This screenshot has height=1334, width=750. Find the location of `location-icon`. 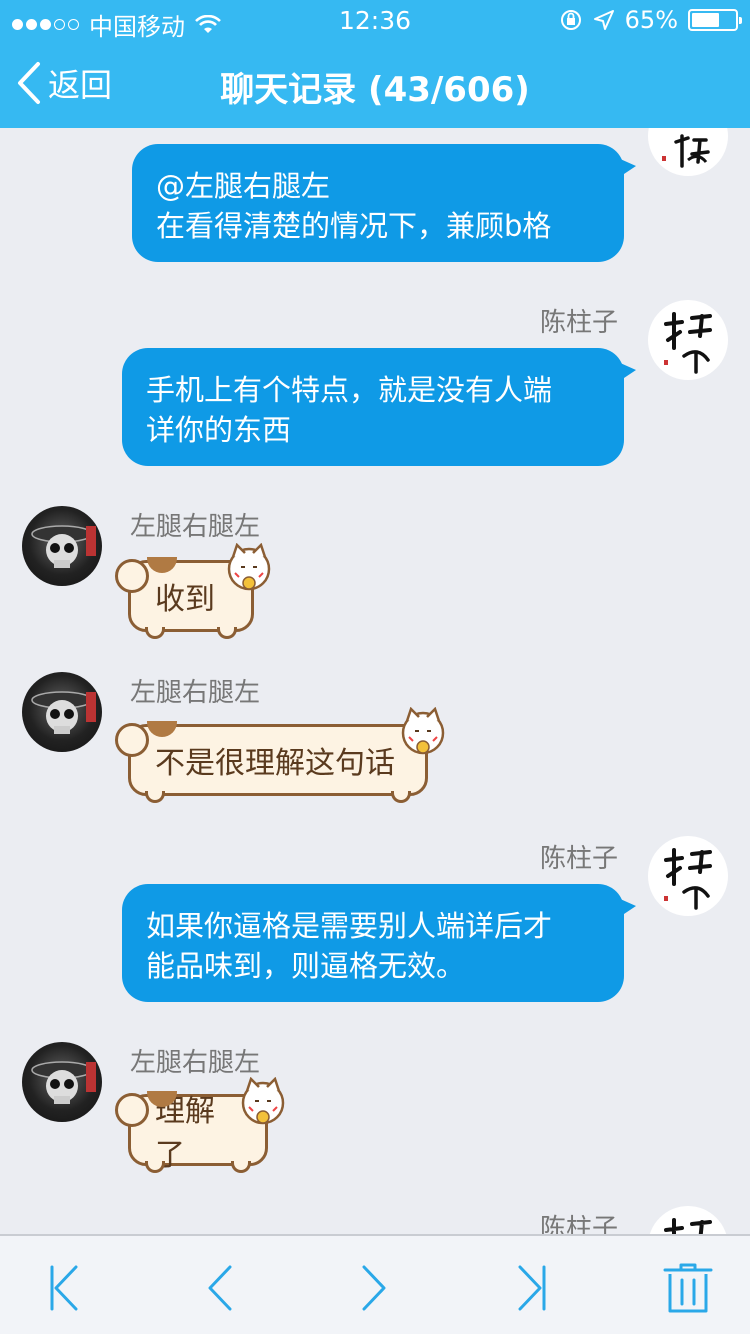

location-icon is located at coordinates (603, 20).